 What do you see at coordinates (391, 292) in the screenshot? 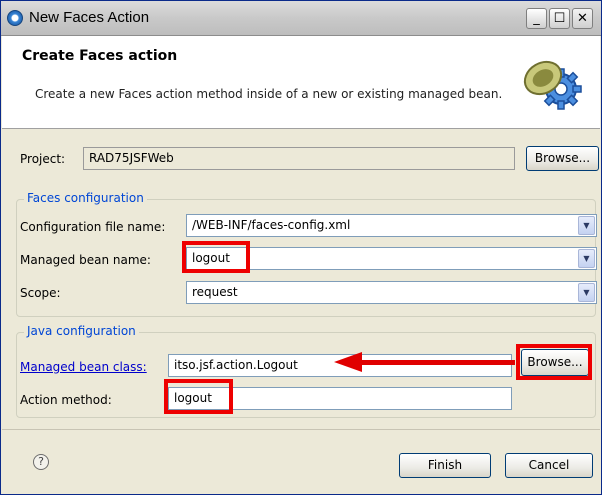
I see `scope-combo: request ▼` at bounding box center [391, 292].